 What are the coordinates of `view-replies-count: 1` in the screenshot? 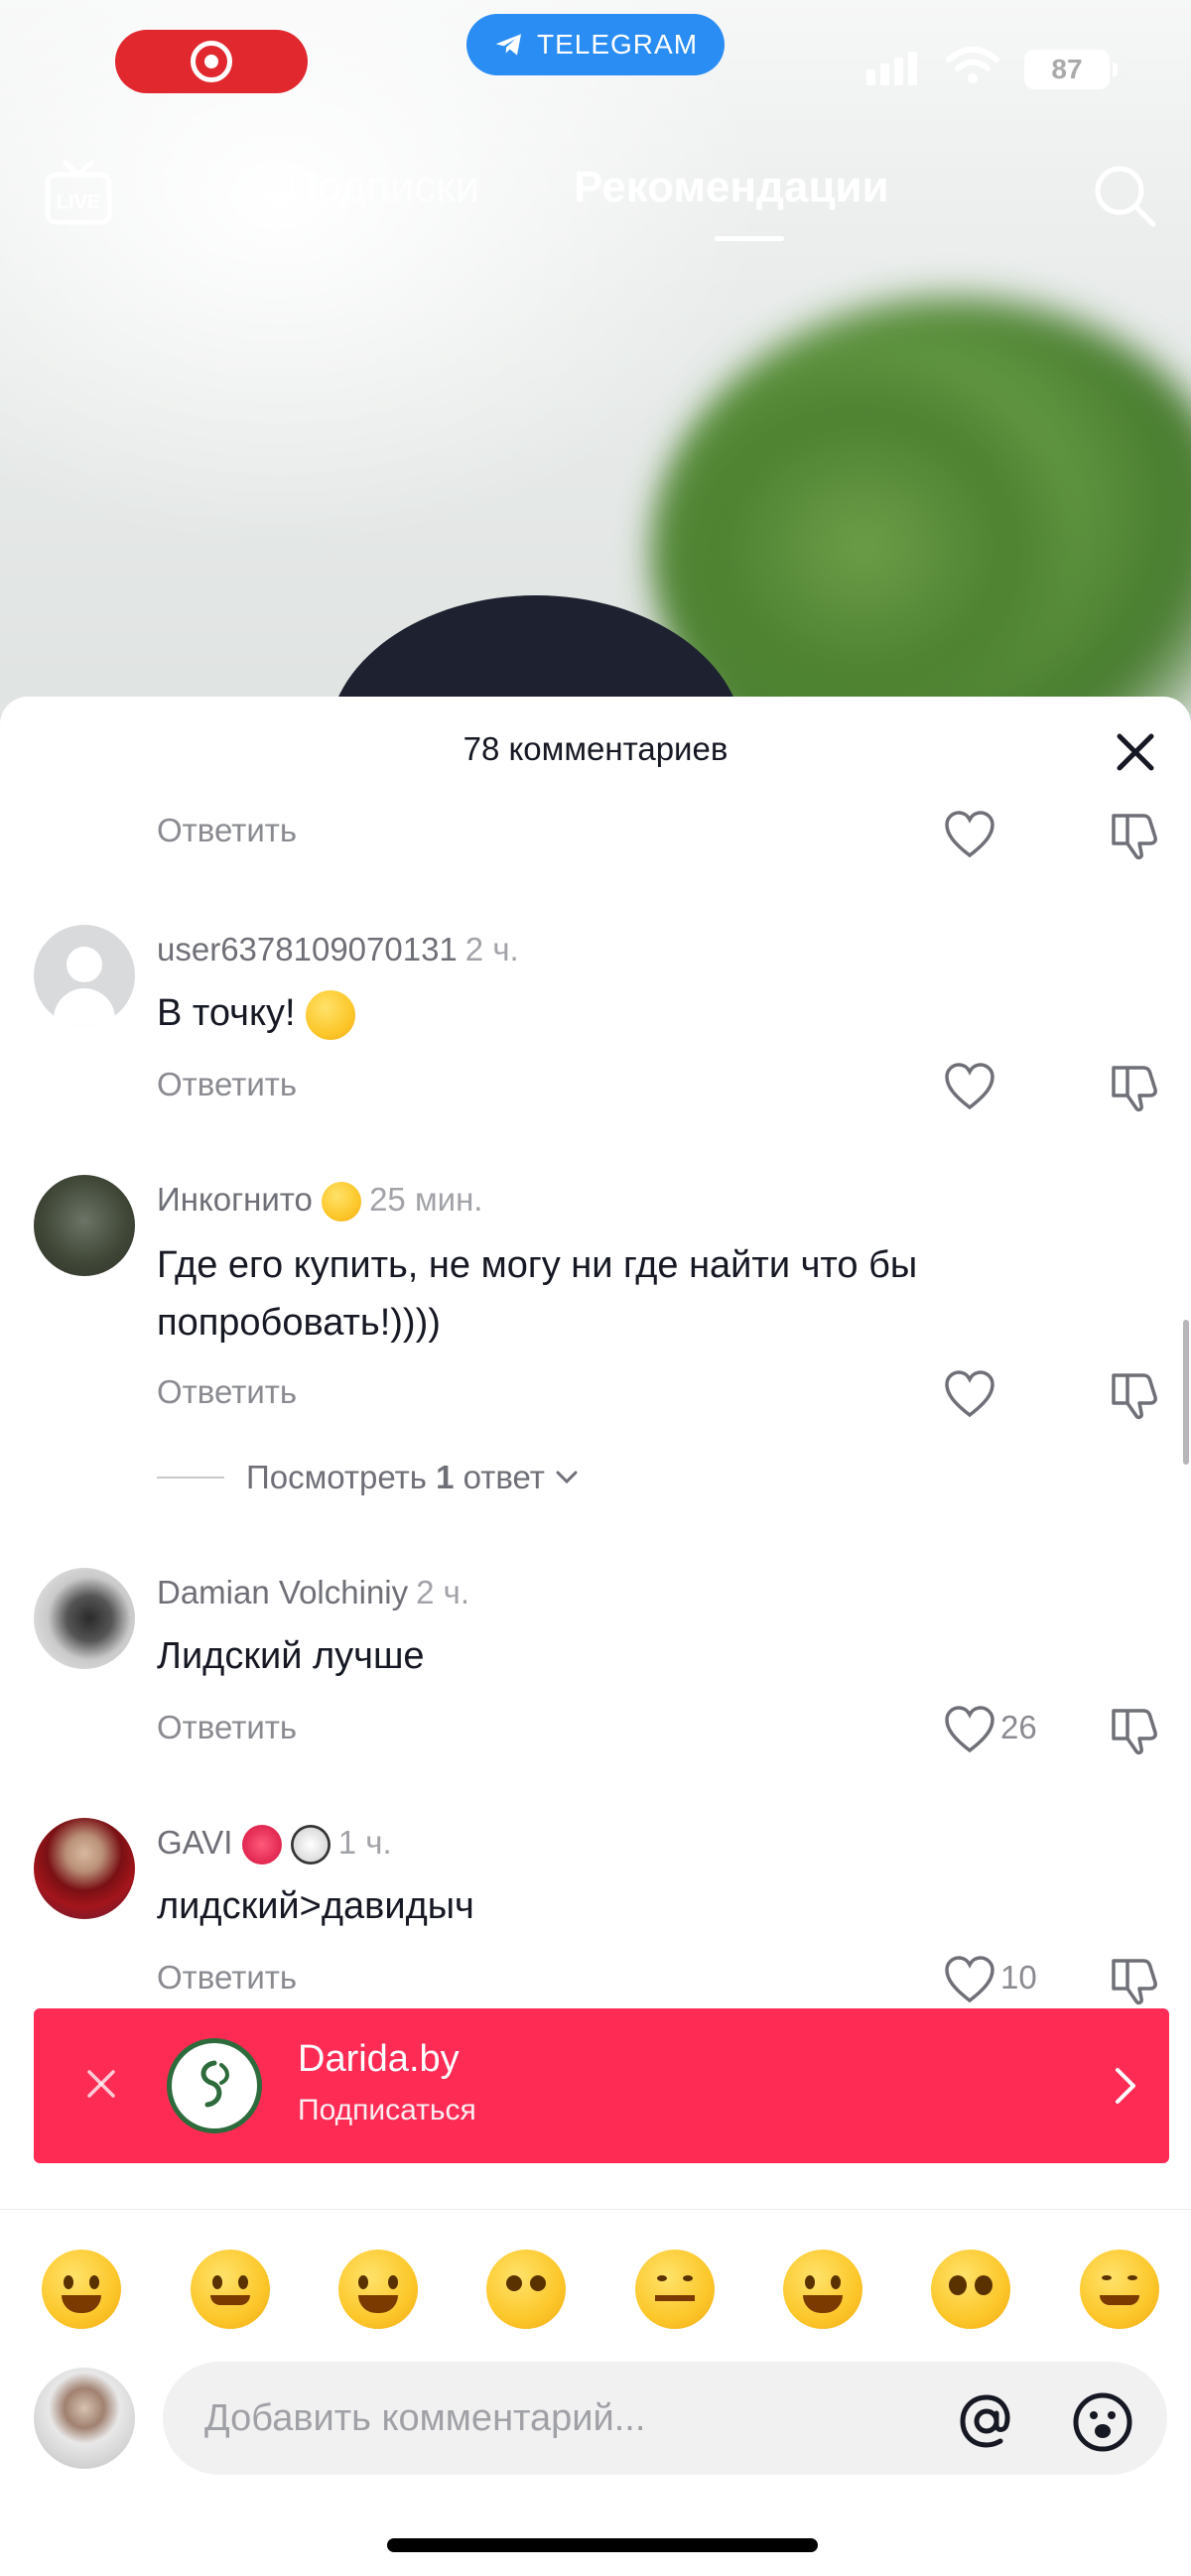 It's located at (446, 1477).